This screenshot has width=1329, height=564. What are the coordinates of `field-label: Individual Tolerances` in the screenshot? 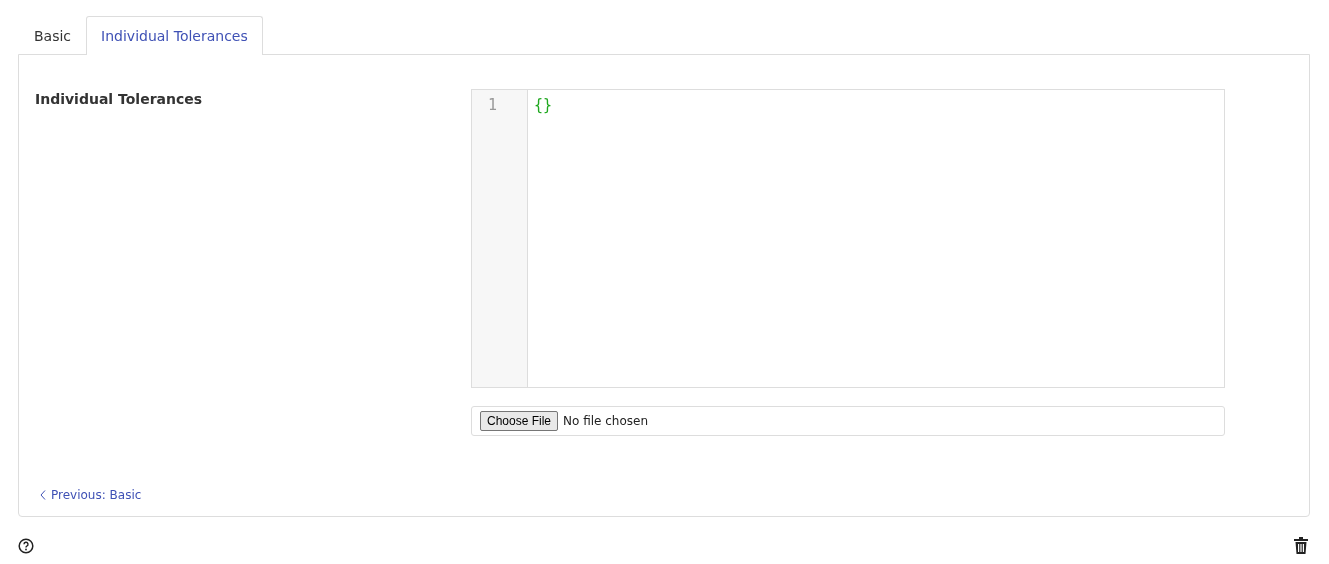 It's located at (119, 99).